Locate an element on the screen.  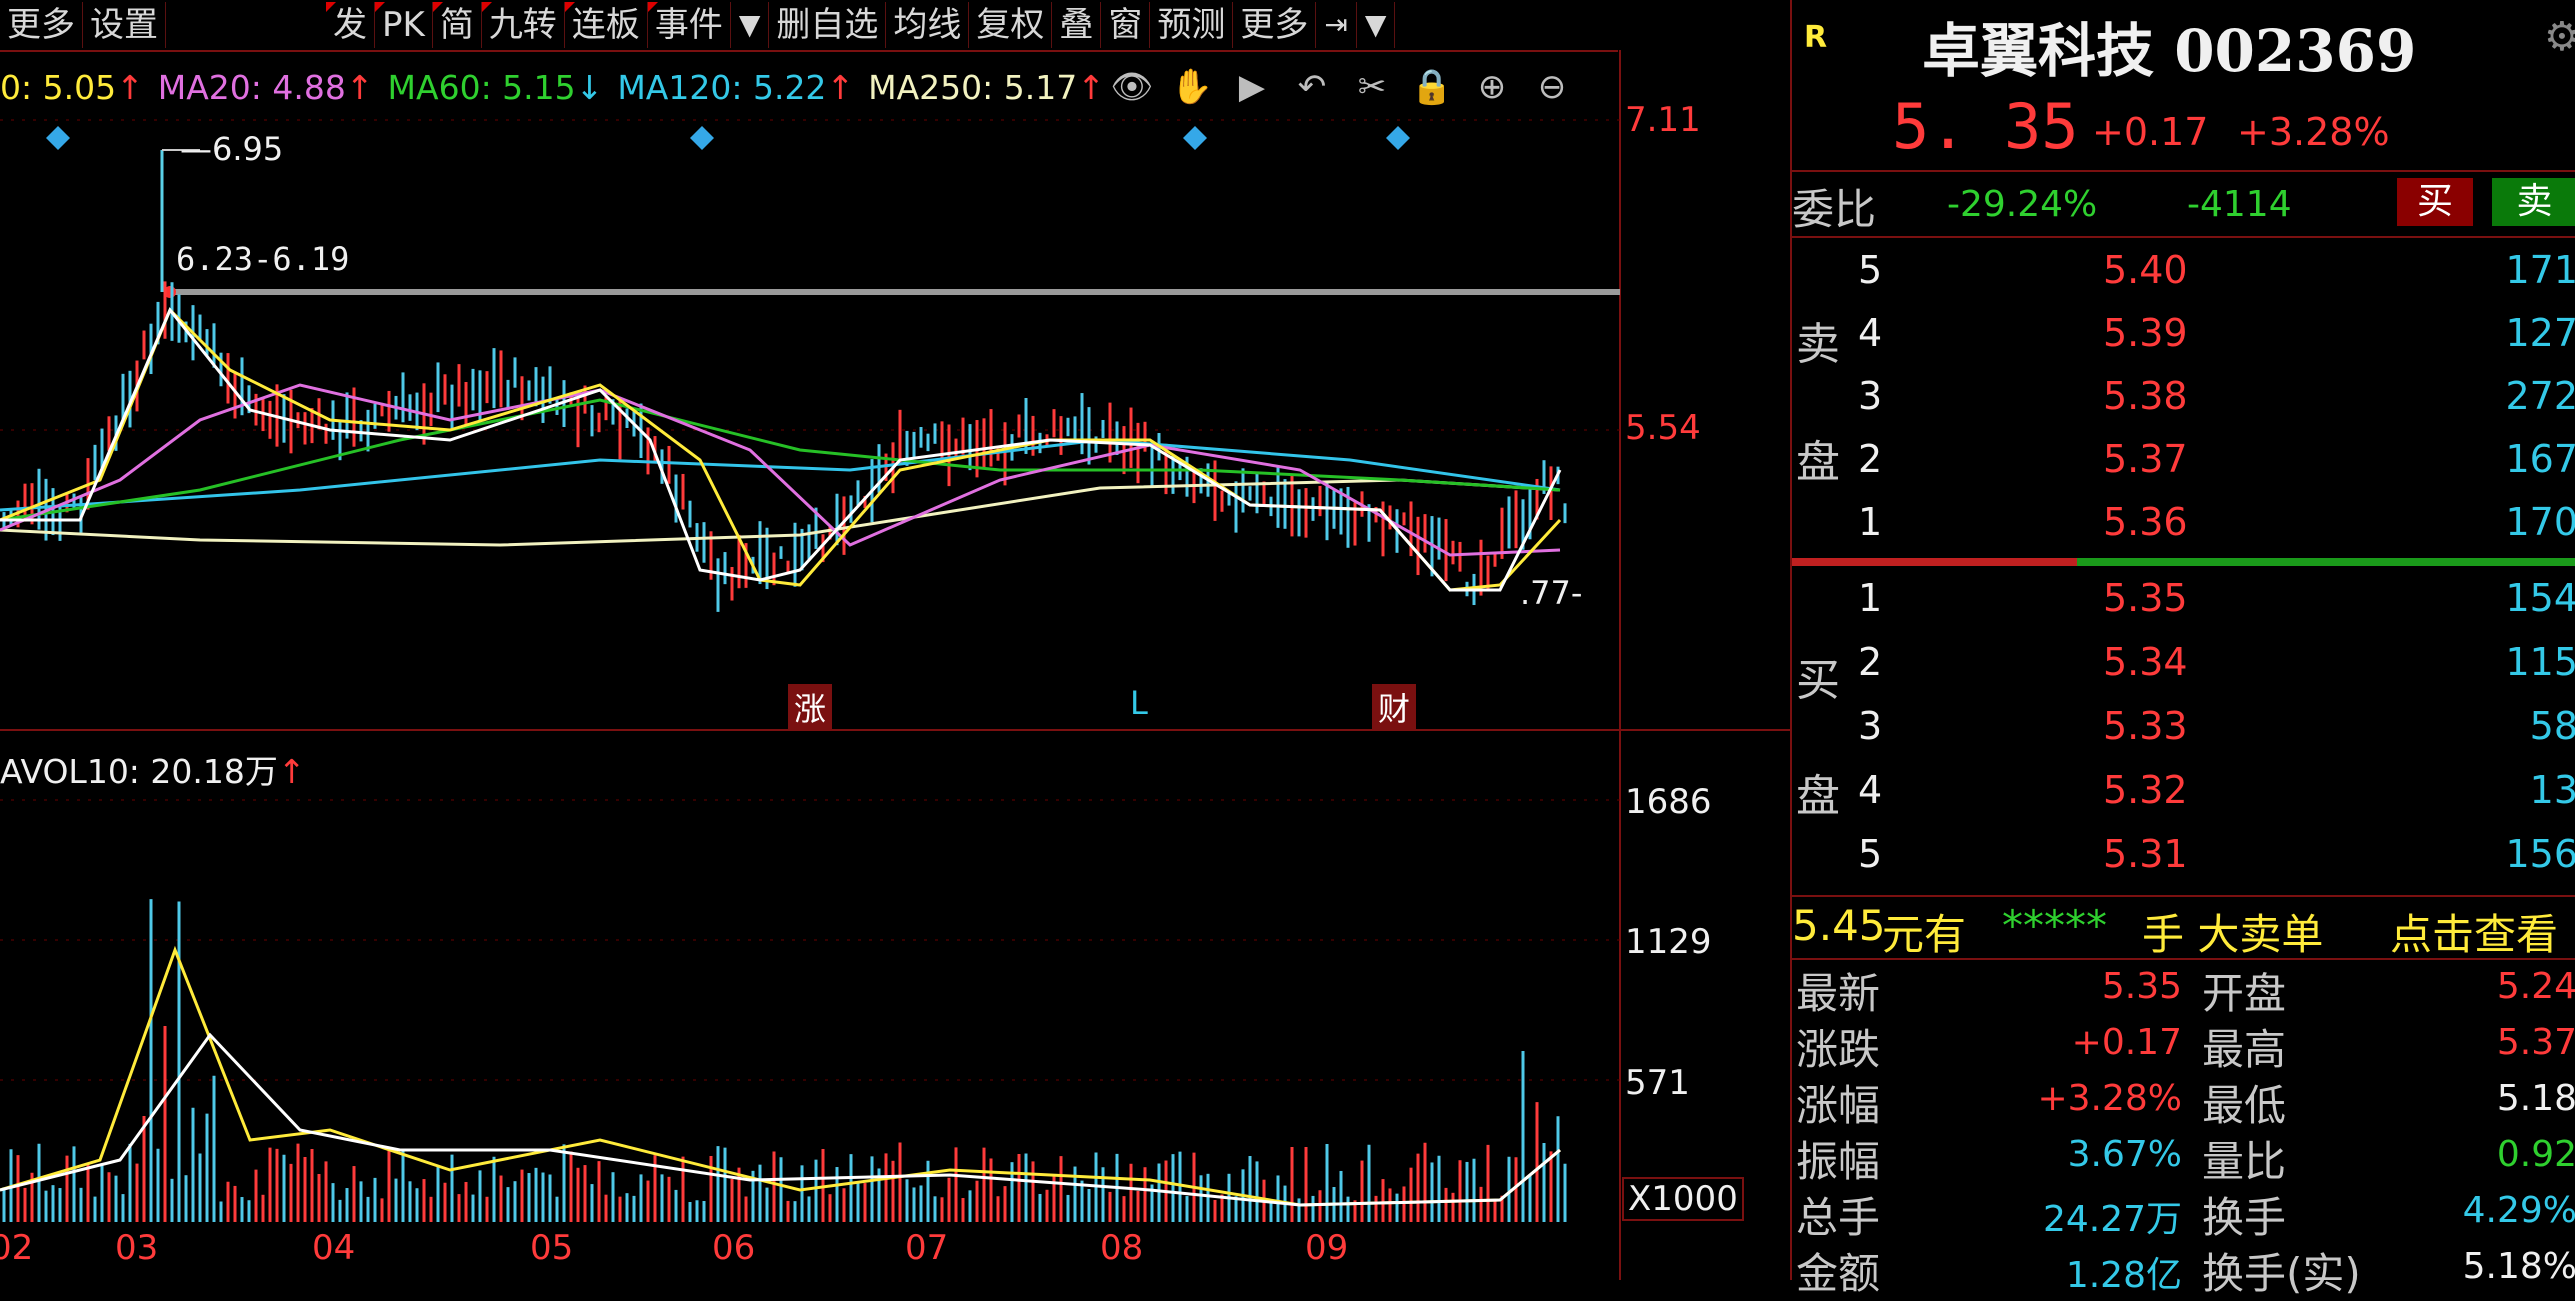
price-change: +0.17 is located at coordinates (2150, 132).